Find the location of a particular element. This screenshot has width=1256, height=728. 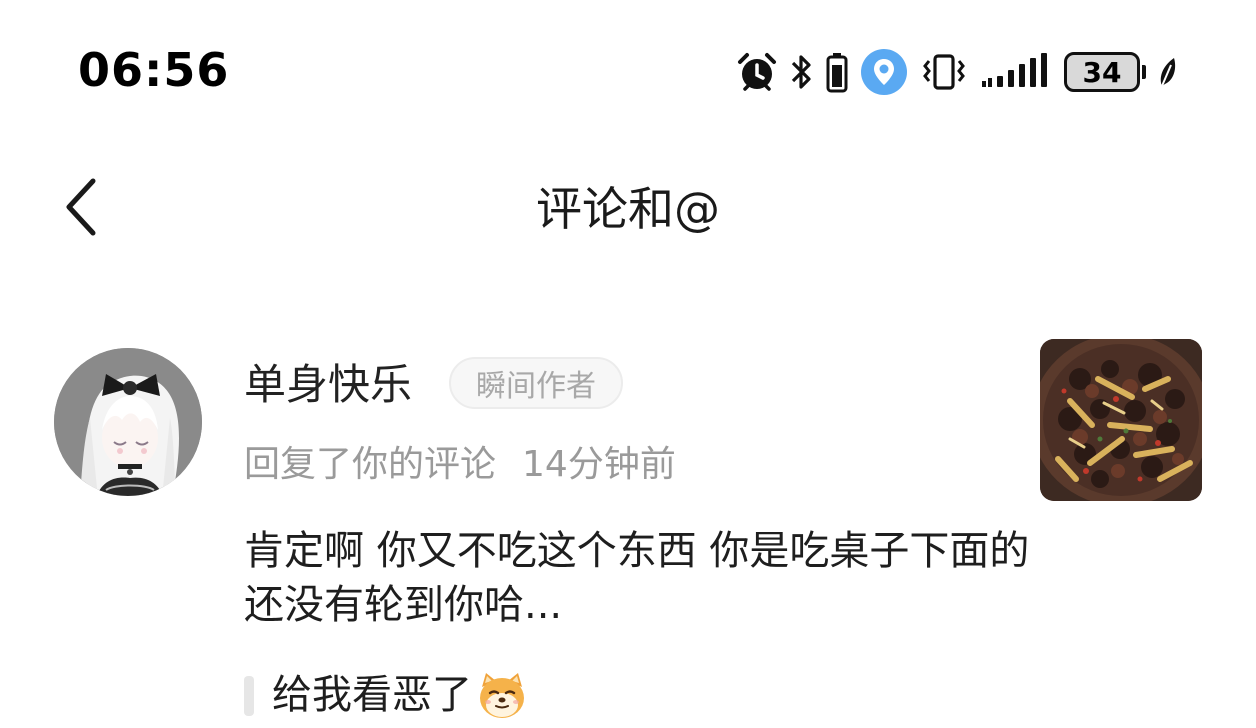

vibrate-icon is located at coordinates (944, 72).